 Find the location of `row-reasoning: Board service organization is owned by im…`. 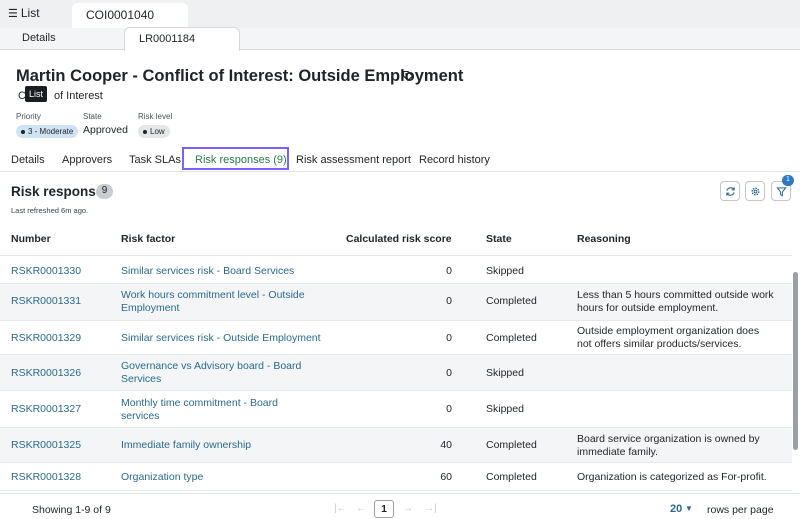

row-reasoning: Board service organization is owned by im… is located at coordinates (677, 445).